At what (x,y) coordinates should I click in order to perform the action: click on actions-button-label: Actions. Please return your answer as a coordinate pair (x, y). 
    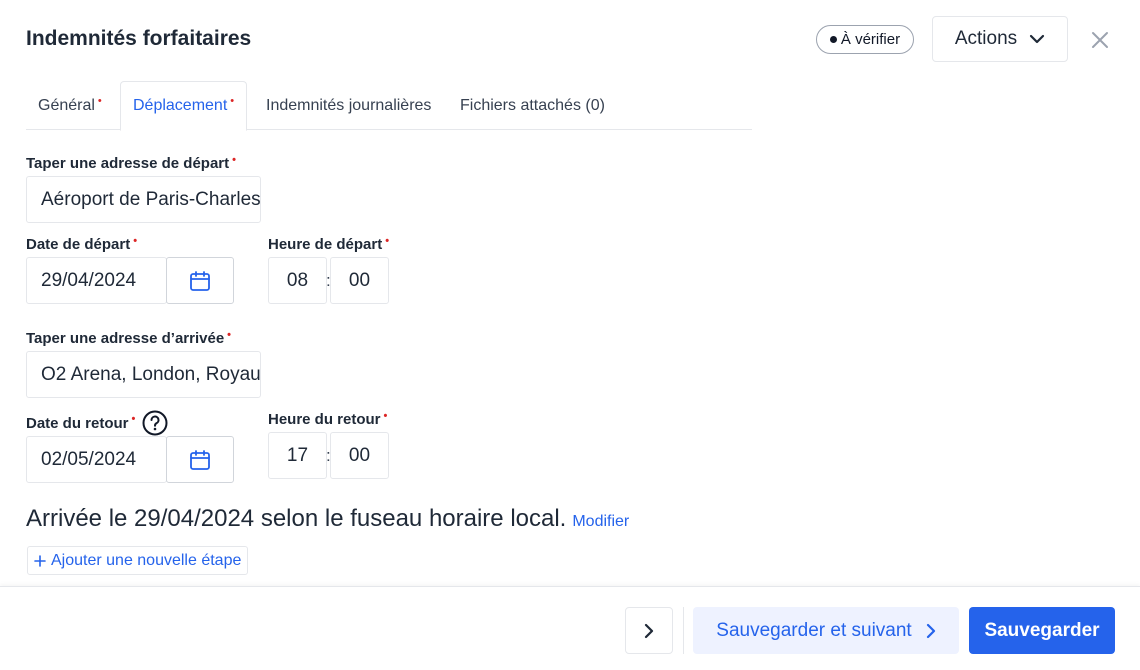
    Looking at the image, I should click on (986, 38).